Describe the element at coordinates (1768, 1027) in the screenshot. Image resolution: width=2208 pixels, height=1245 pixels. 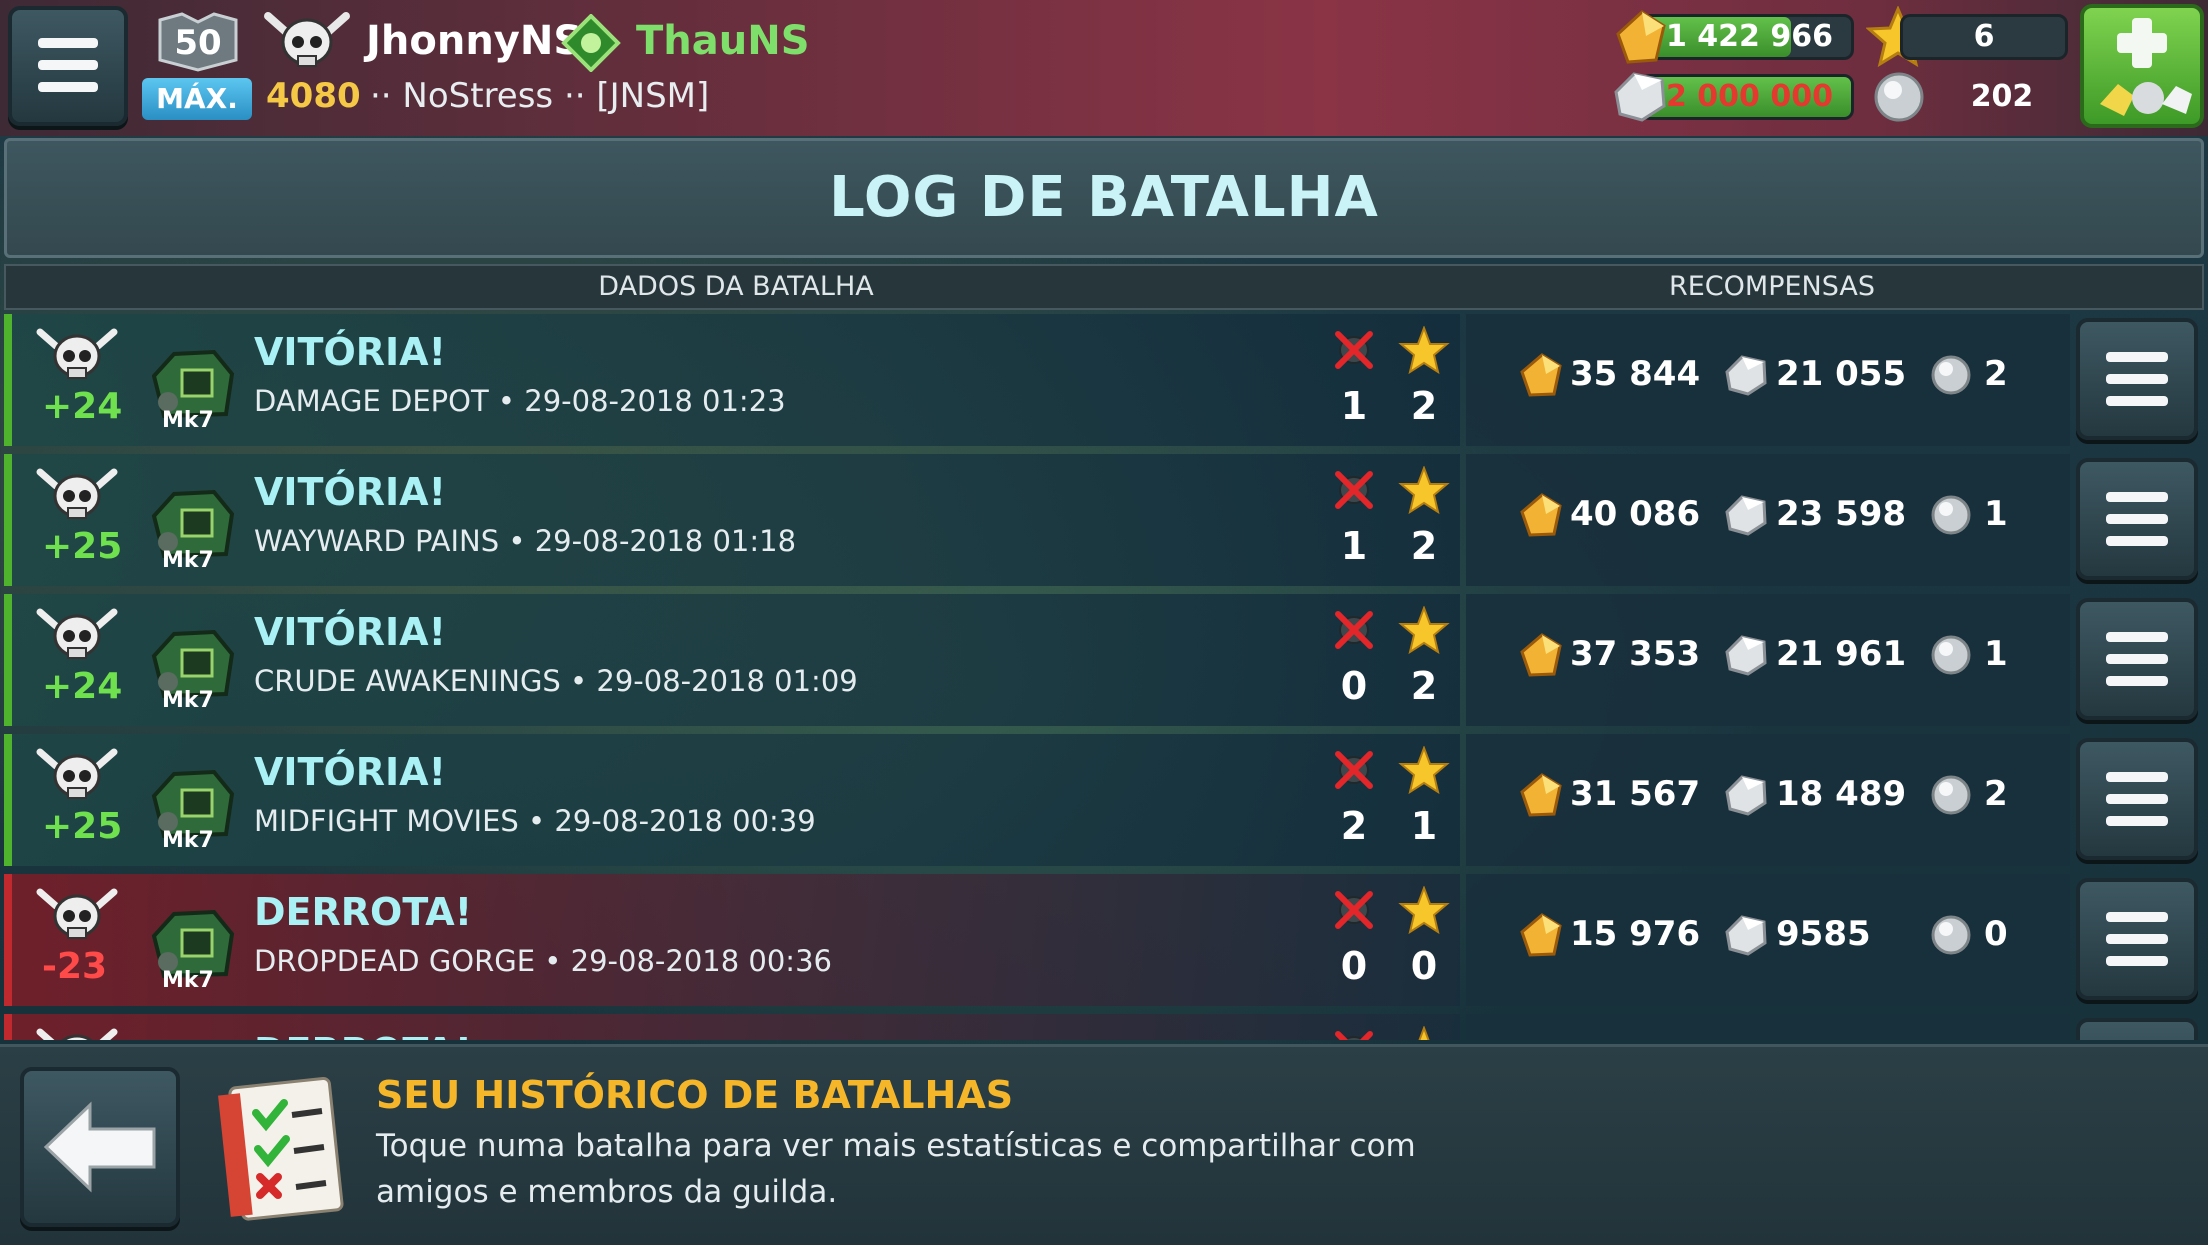
I see `rewards-cell` at that location.